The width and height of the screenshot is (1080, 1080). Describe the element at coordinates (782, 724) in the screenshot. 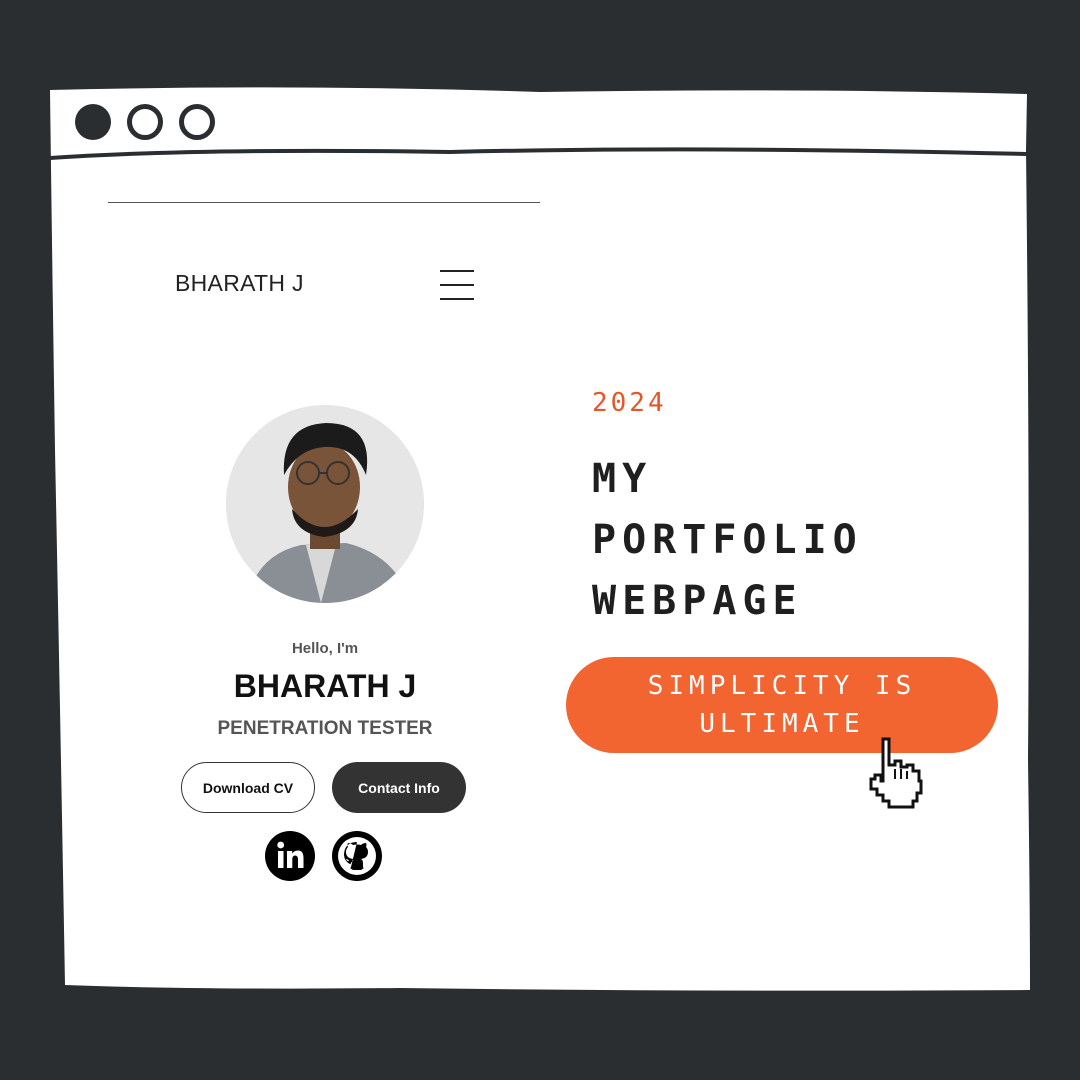

I see `cta-line-2: ULTIMATE` at that location.